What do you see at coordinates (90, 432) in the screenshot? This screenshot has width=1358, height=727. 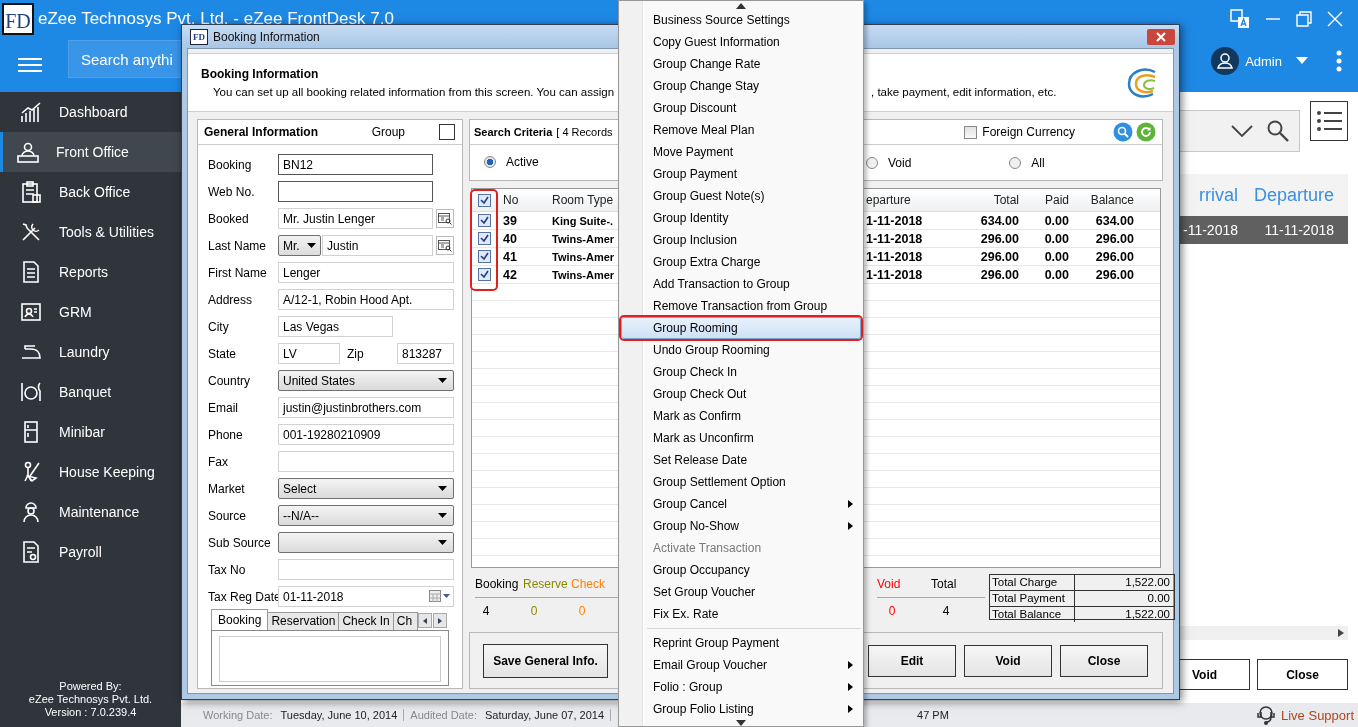 I see `sidebar-item: Minibar` at bounding box center [90, 432].